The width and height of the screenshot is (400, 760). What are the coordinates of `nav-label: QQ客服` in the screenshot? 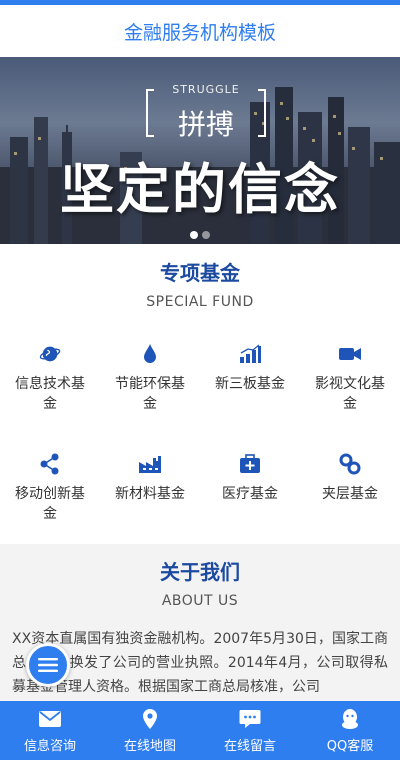 It's located at (350, 746).